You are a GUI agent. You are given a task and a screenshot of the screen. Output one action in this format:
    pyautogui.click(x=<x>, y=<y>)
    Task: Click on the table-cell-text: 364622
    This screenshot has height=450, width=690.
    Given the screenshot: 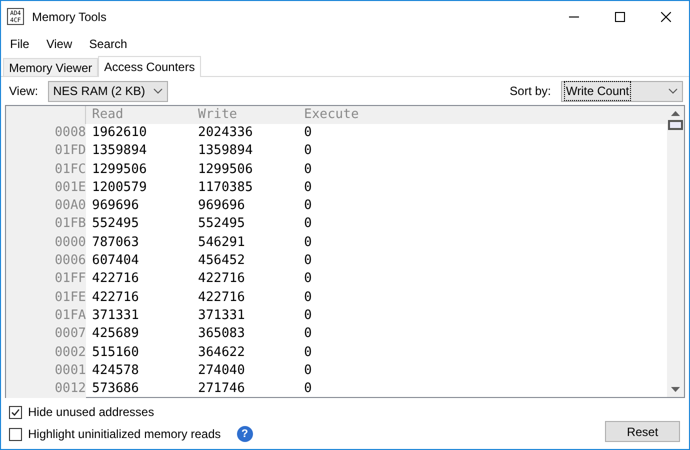 What is the action you would take?
    pyautogui.click(x=221, y=353)
    